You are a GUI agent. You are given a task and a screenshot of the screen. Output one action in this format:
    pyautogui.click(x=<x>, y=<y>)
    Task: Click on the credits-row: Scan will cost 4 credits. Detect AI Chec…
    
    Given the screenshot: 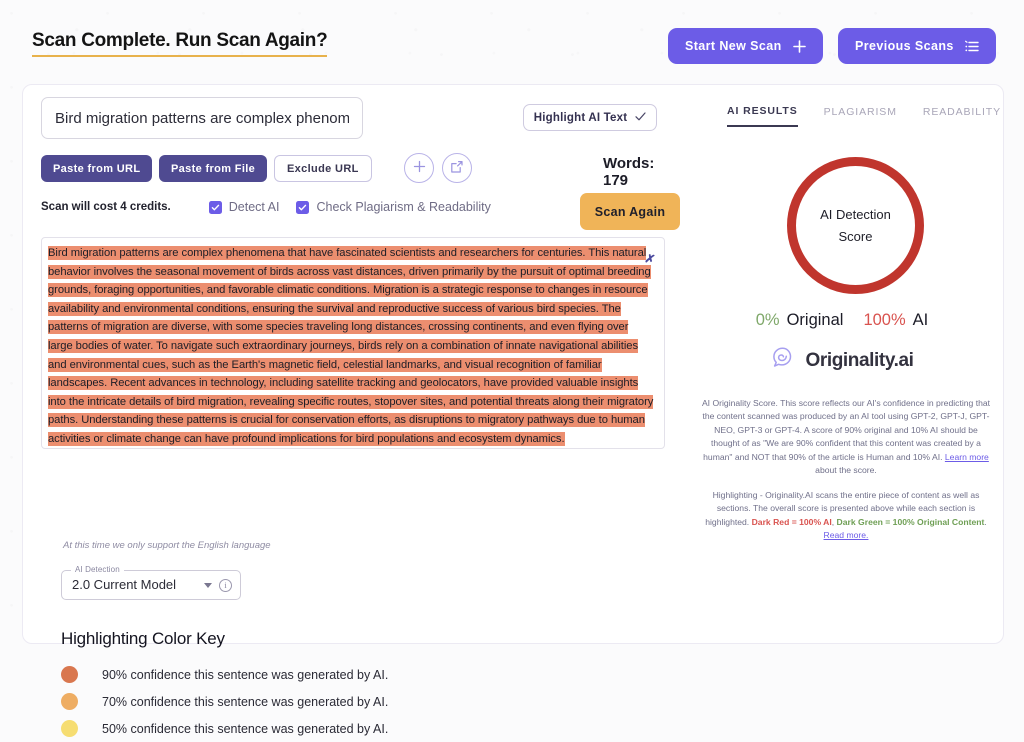 What is the action you would take?
    pyautogui.click(x=274, y=207)
    